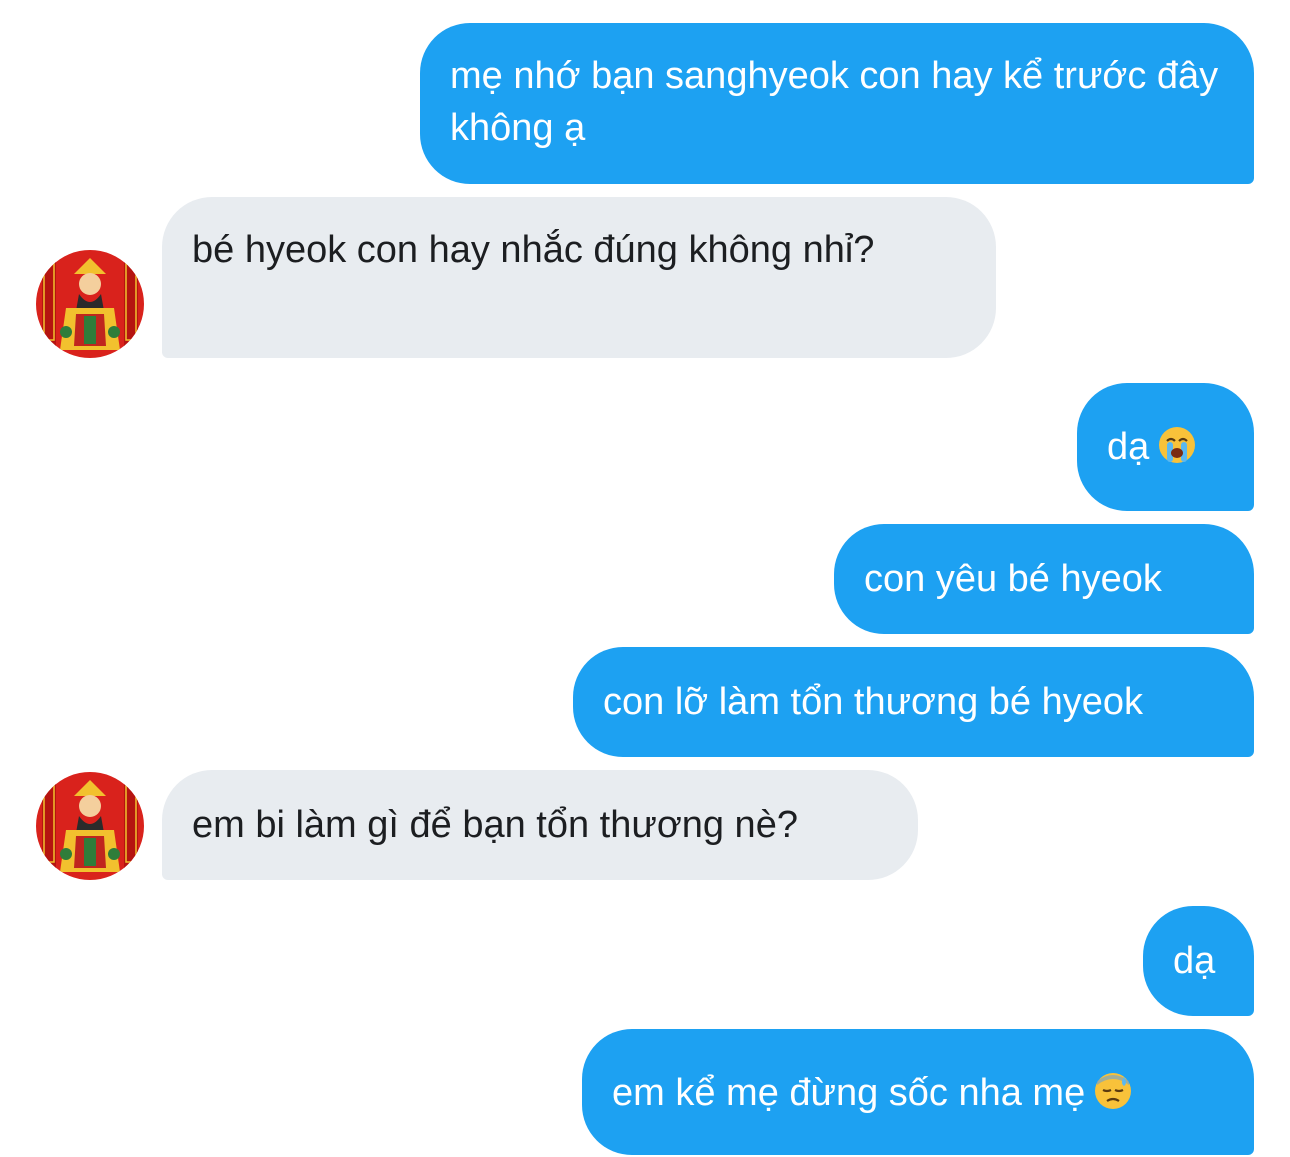 The image size is (1290, 1157). Describe the element at coordinates (579, 277) in the screenshot. I see `received-message-bubble: bé hyeok con hay nhắc đúng không nhỉ?` at that location.